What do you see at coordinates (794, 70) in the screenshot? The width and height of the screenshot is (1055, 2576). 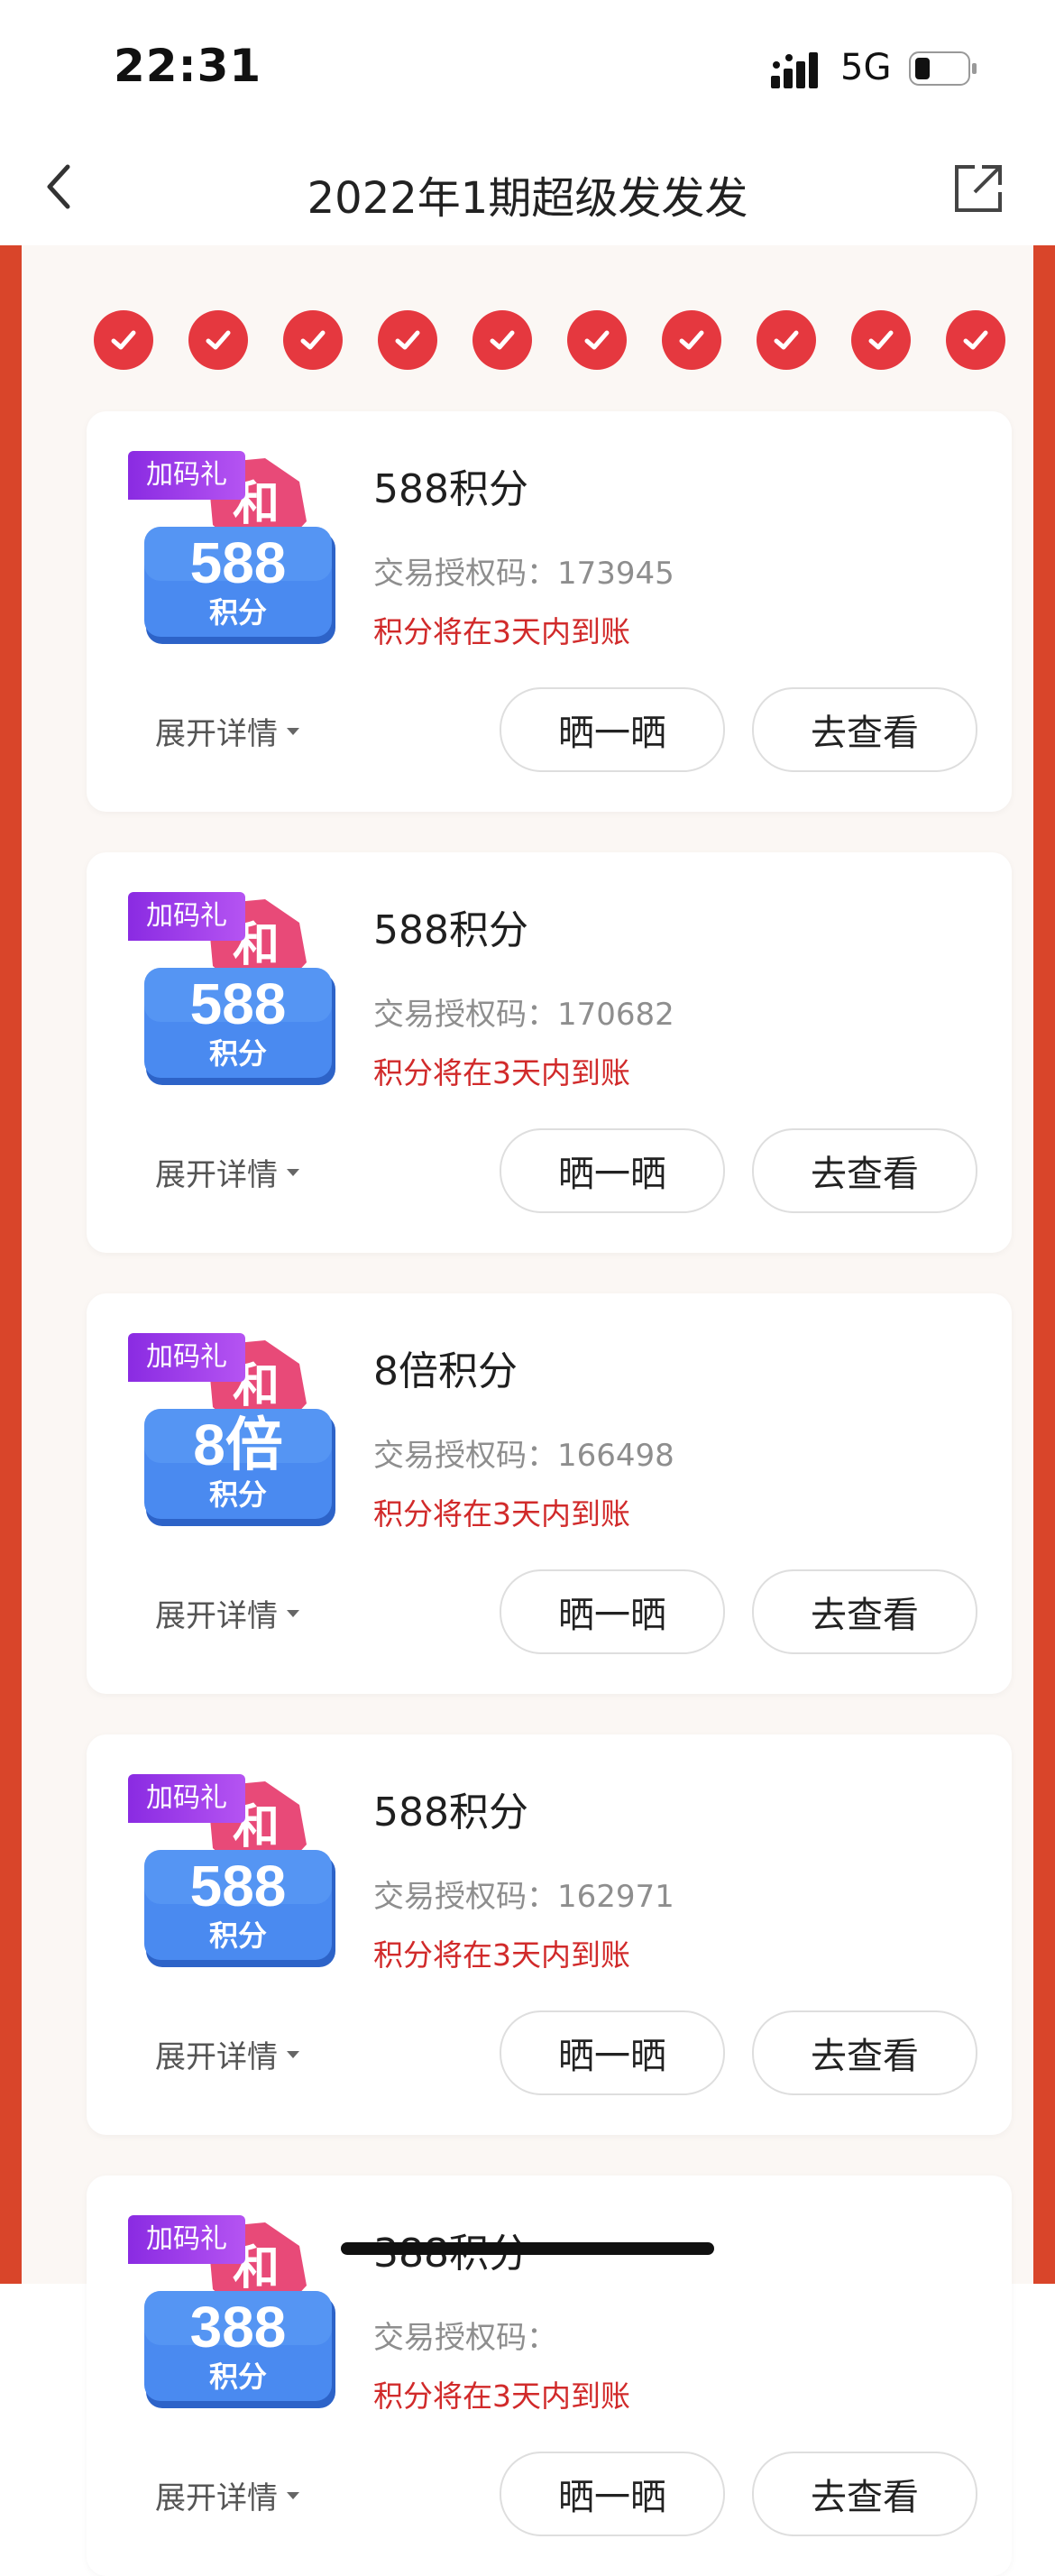 I see `signal-icon` at bounding box center [794, 70].